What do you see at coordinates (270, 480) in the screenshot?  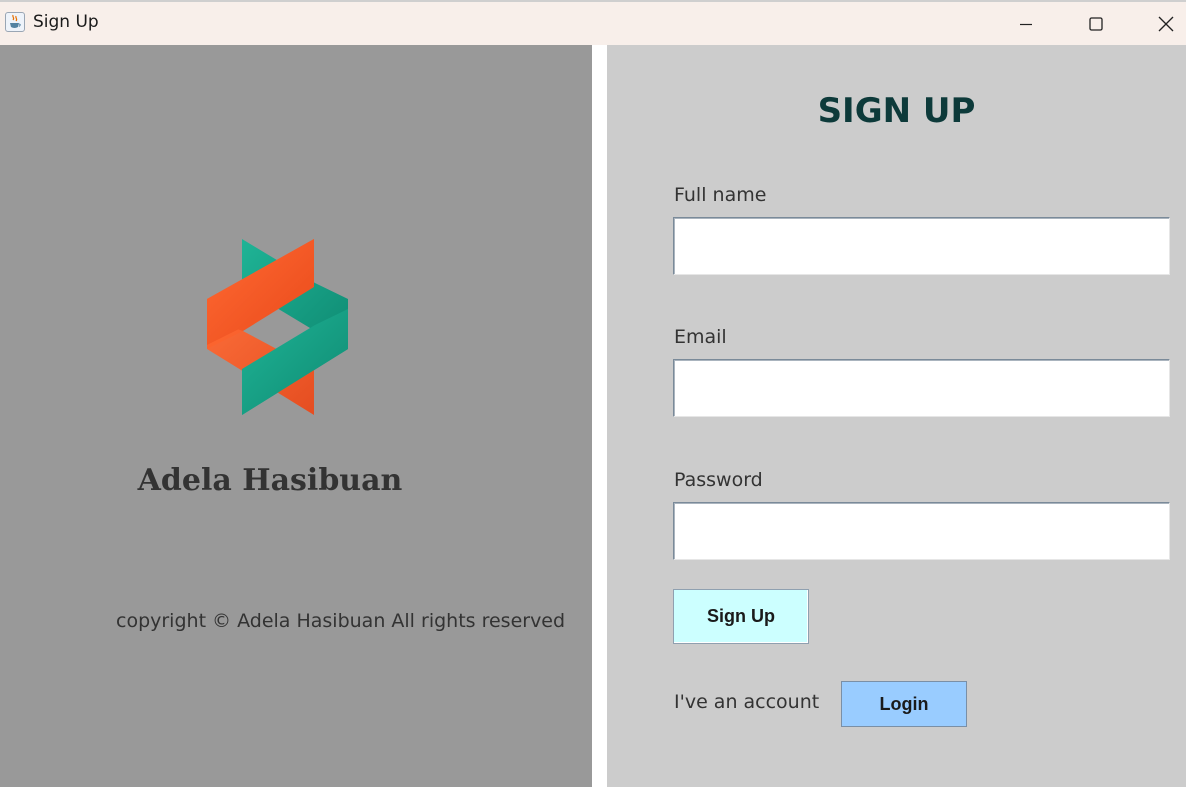 I see `brand-name: Adela Hasibuan` at bounding box center [270, 480].